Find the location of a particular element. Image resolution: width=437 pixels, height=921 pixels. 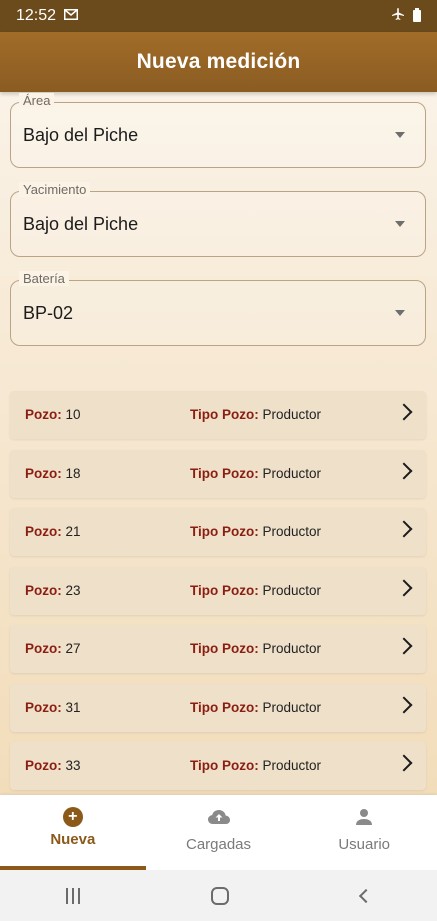

list-item: Pozo: 10 Tipo Pozo: Productor is located at coordinates (218, 415).